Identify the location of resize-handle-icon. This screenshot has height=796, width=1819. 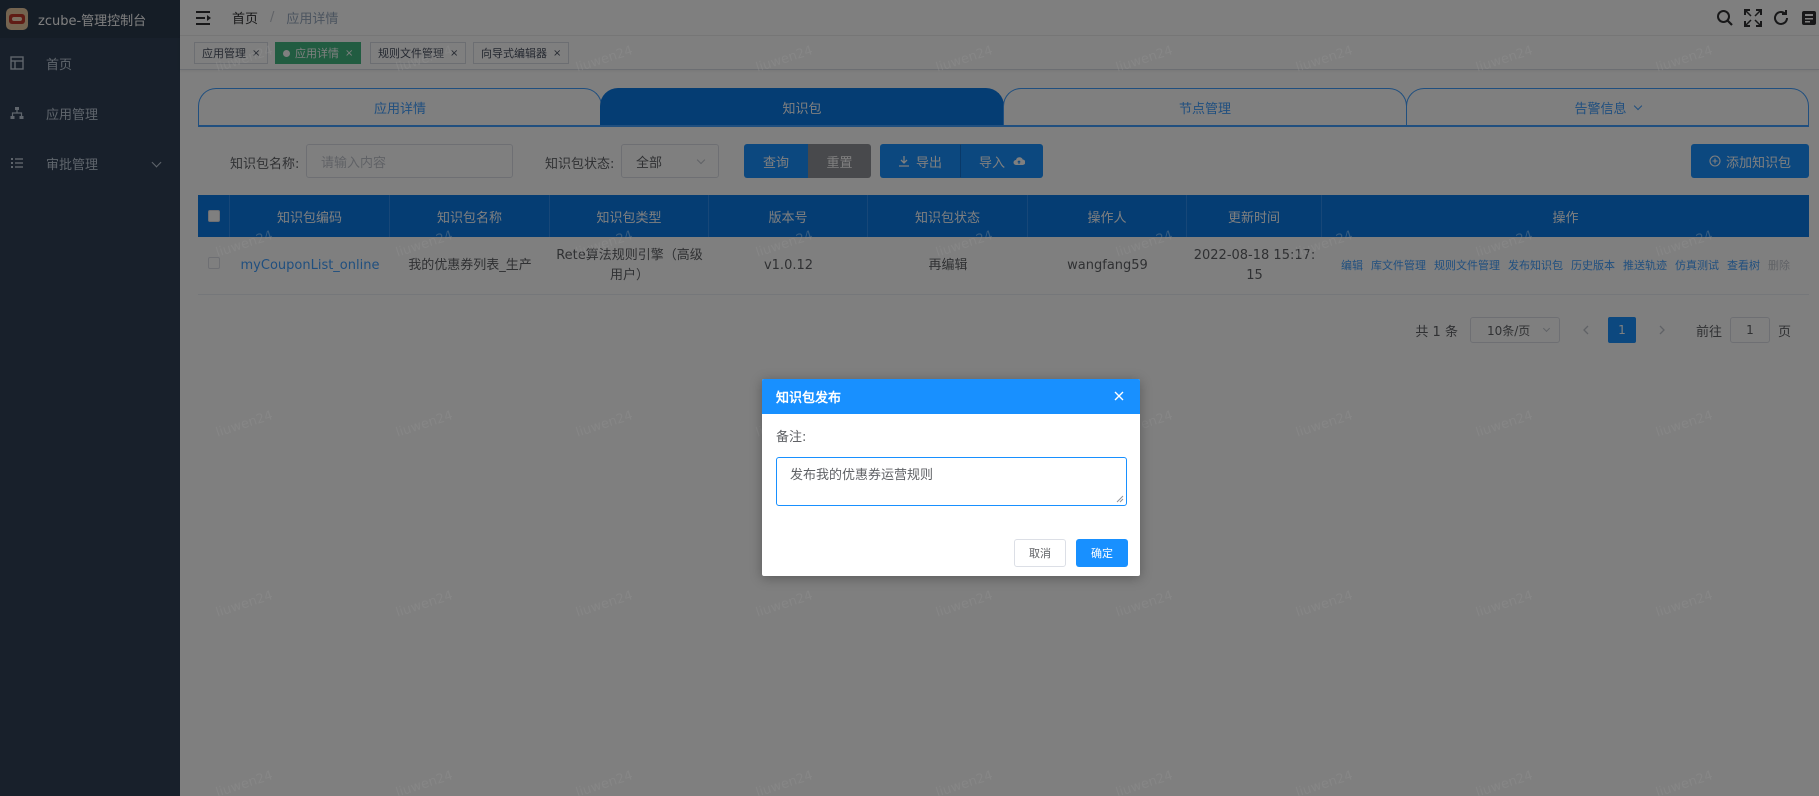
(1120, 499).